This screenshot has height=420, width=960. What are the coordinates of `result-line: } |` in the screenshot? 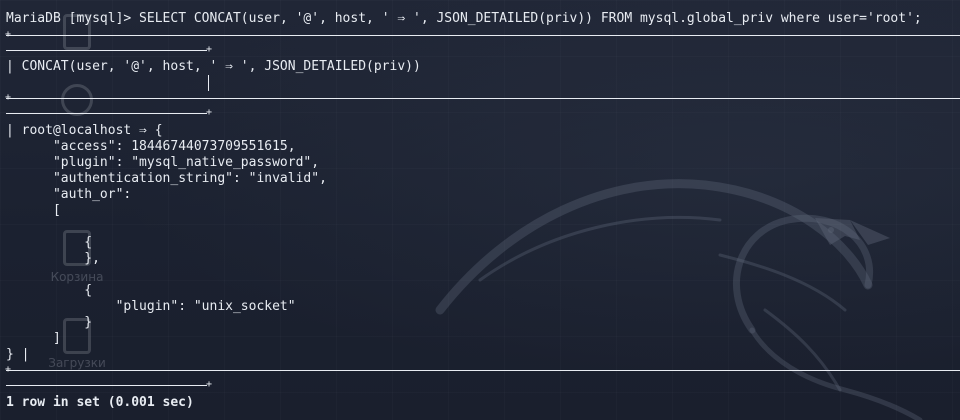 It's located at (18, 354).